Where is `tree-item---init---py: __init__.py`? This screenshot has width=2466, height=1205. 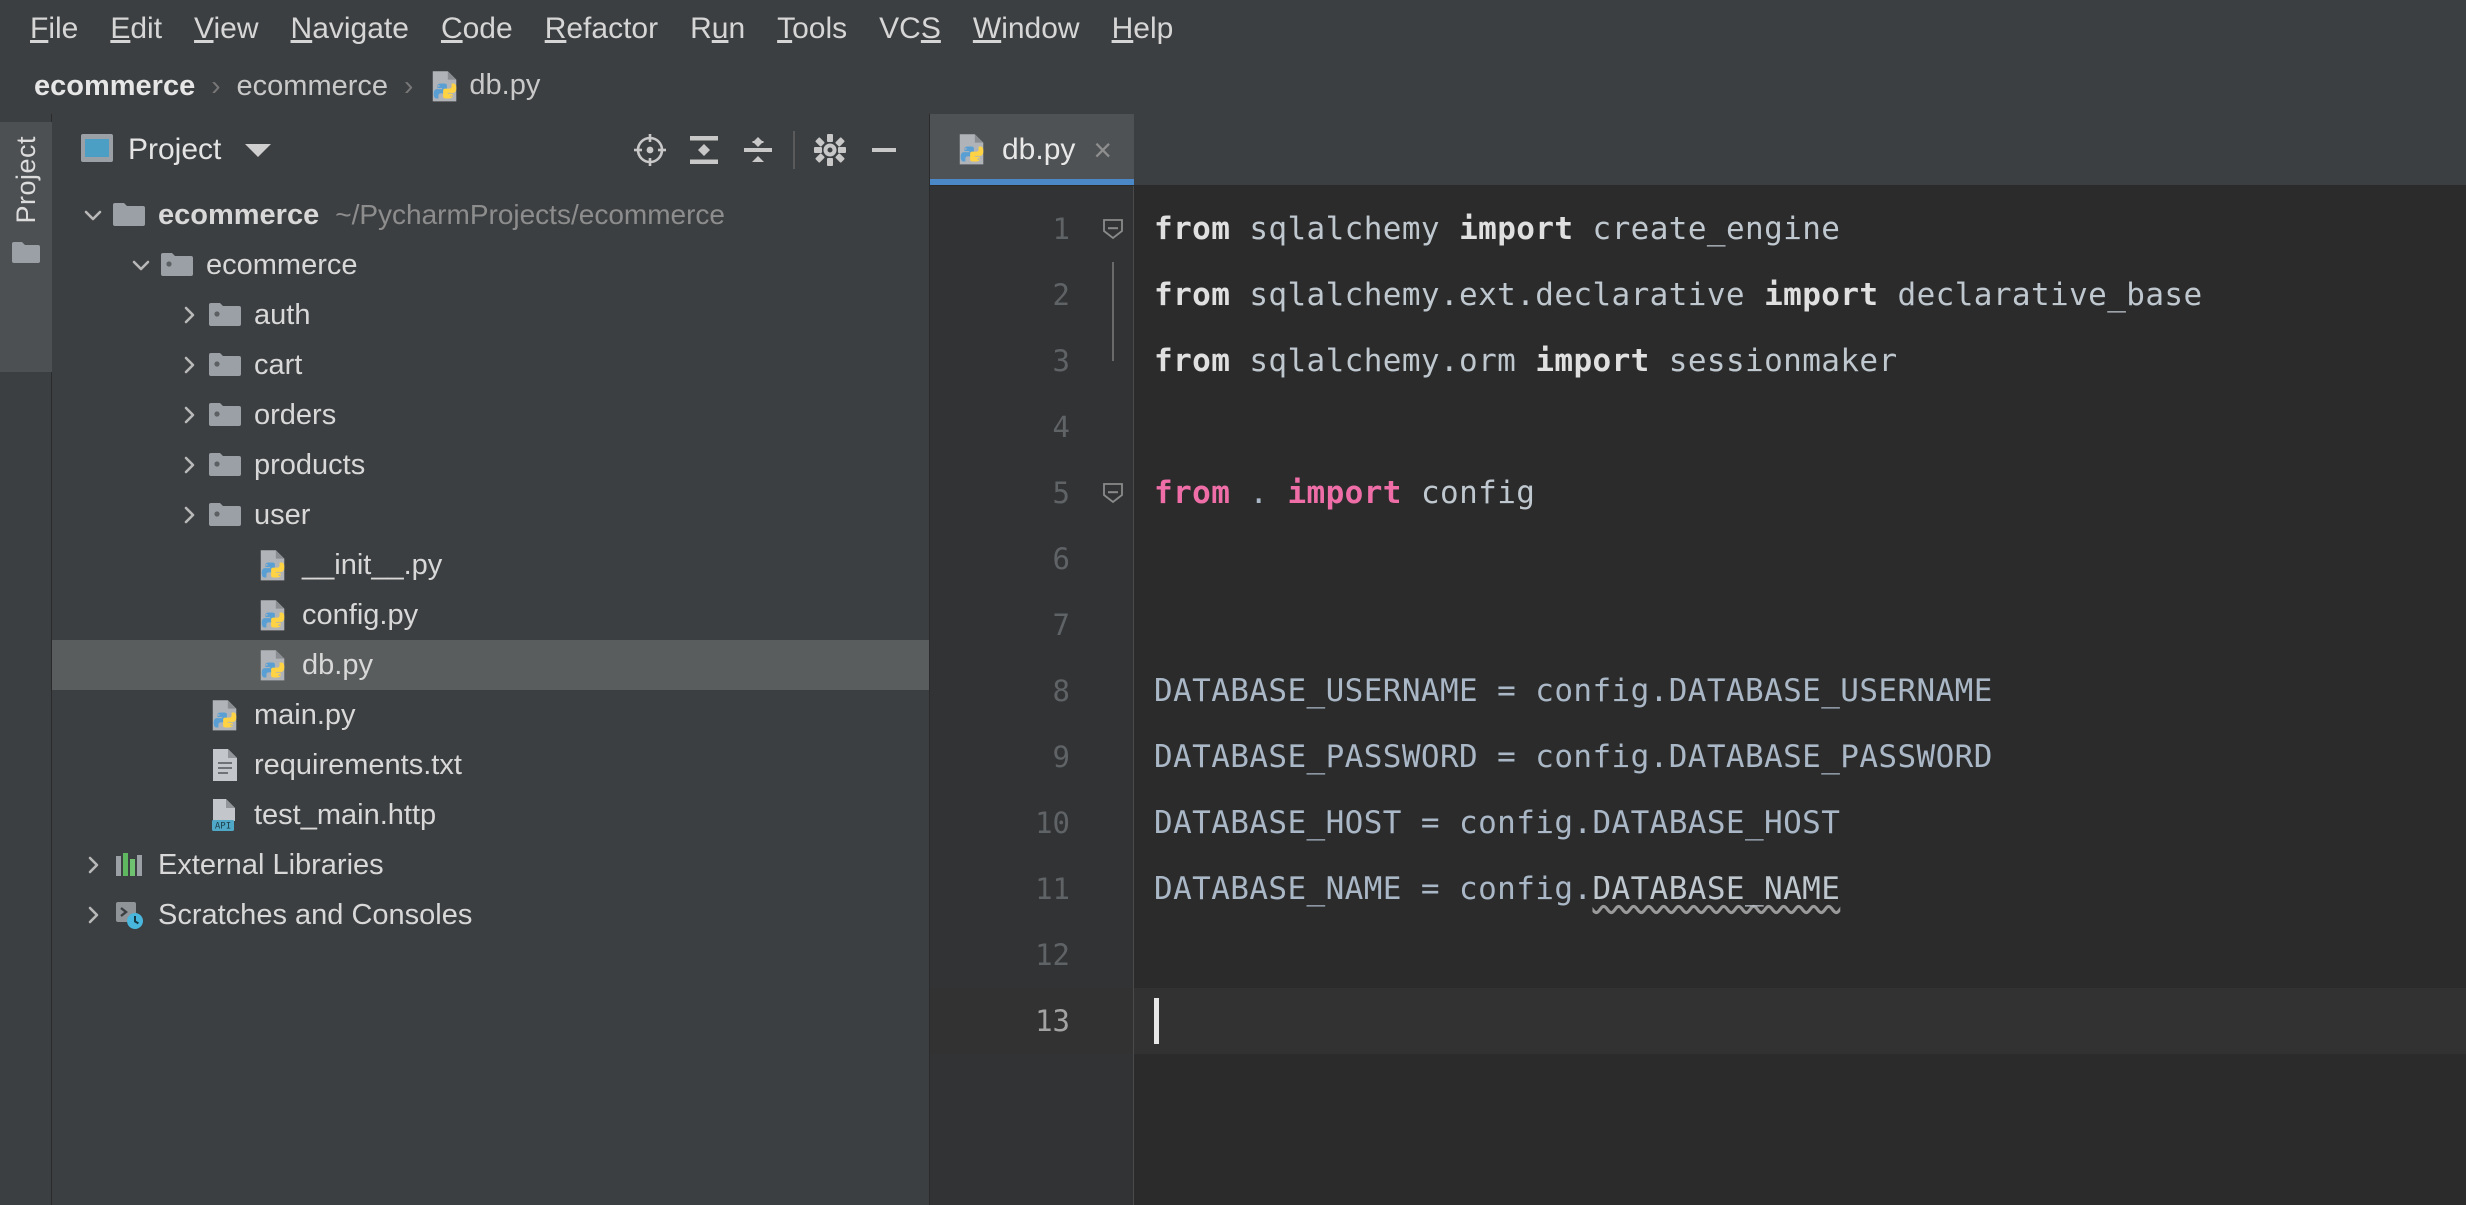
tree-item---init---py: __init__.py is located at coordinates (490, 565).